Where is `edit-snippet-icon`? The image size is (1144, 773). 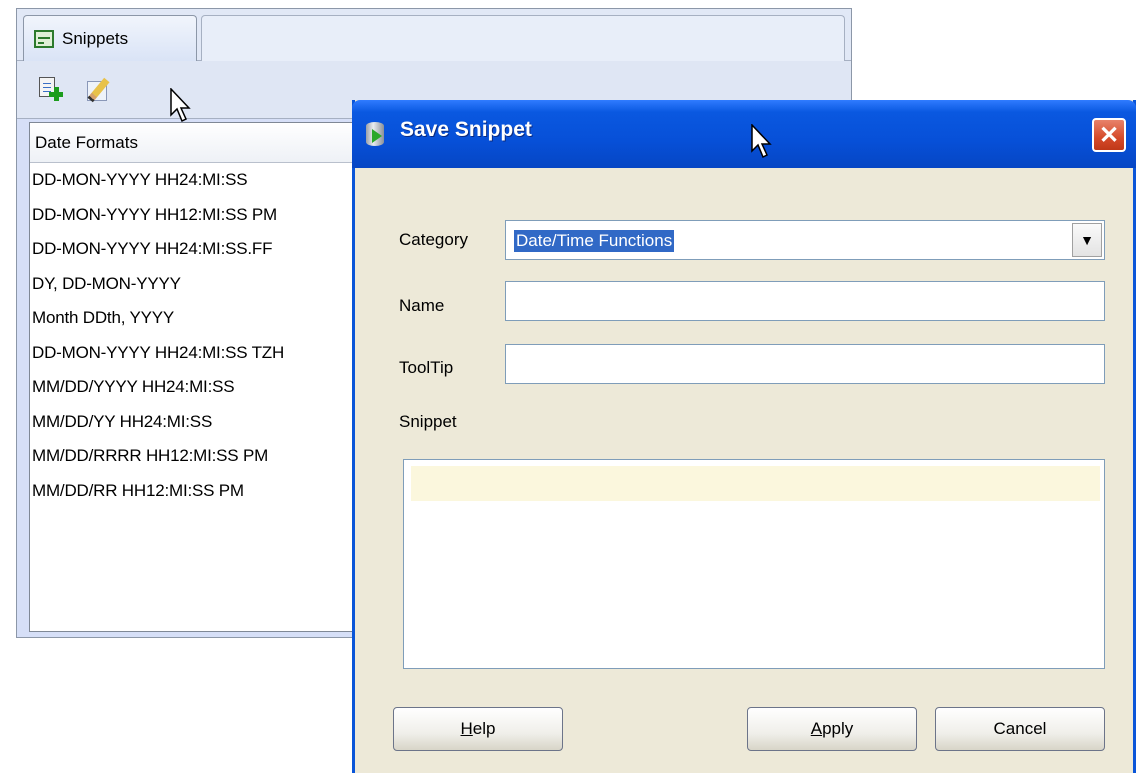 edit-snippet-icon is located at coordinates (99, 89).